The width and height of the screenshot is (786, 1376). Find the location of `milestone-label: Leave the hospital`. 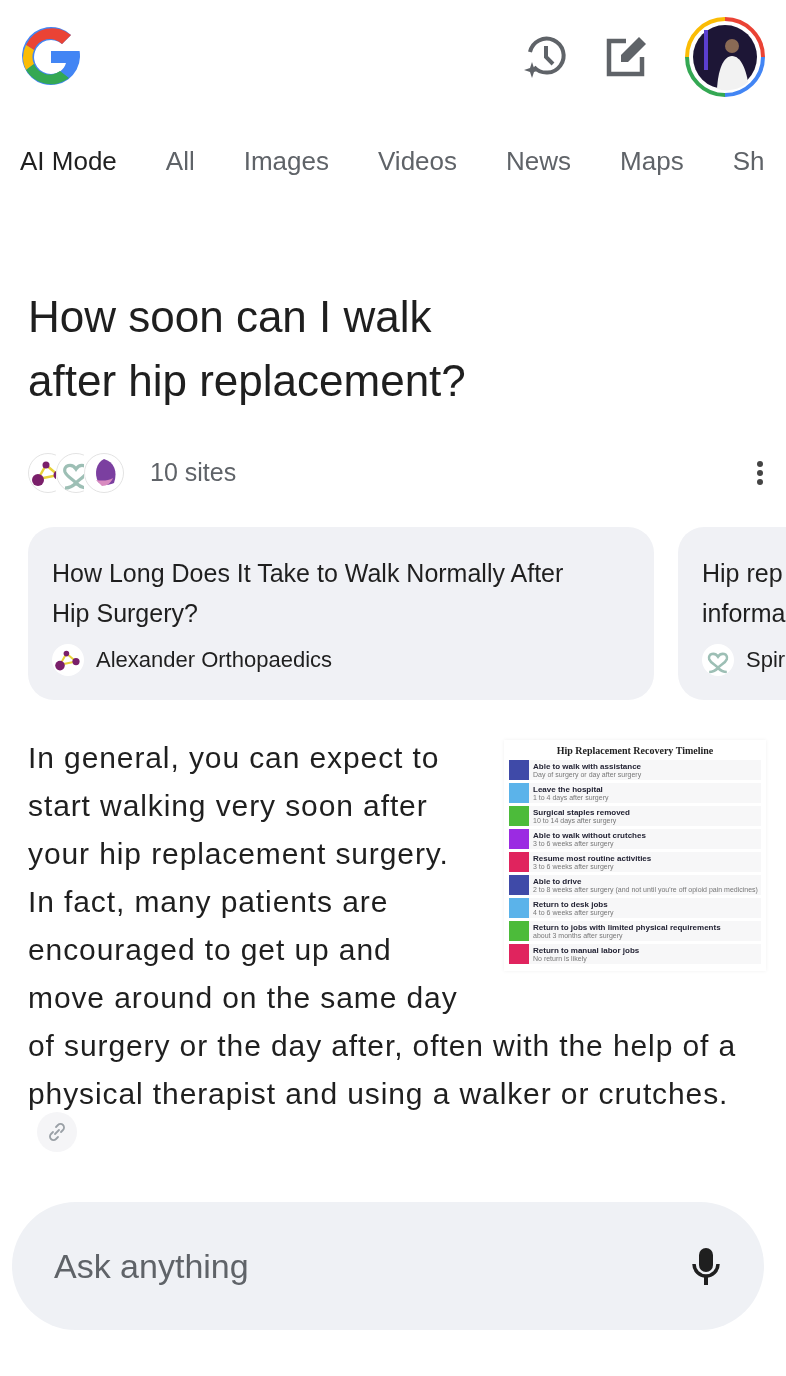

milestone-label: Leave the hospital is located at coordinates (568, 789).